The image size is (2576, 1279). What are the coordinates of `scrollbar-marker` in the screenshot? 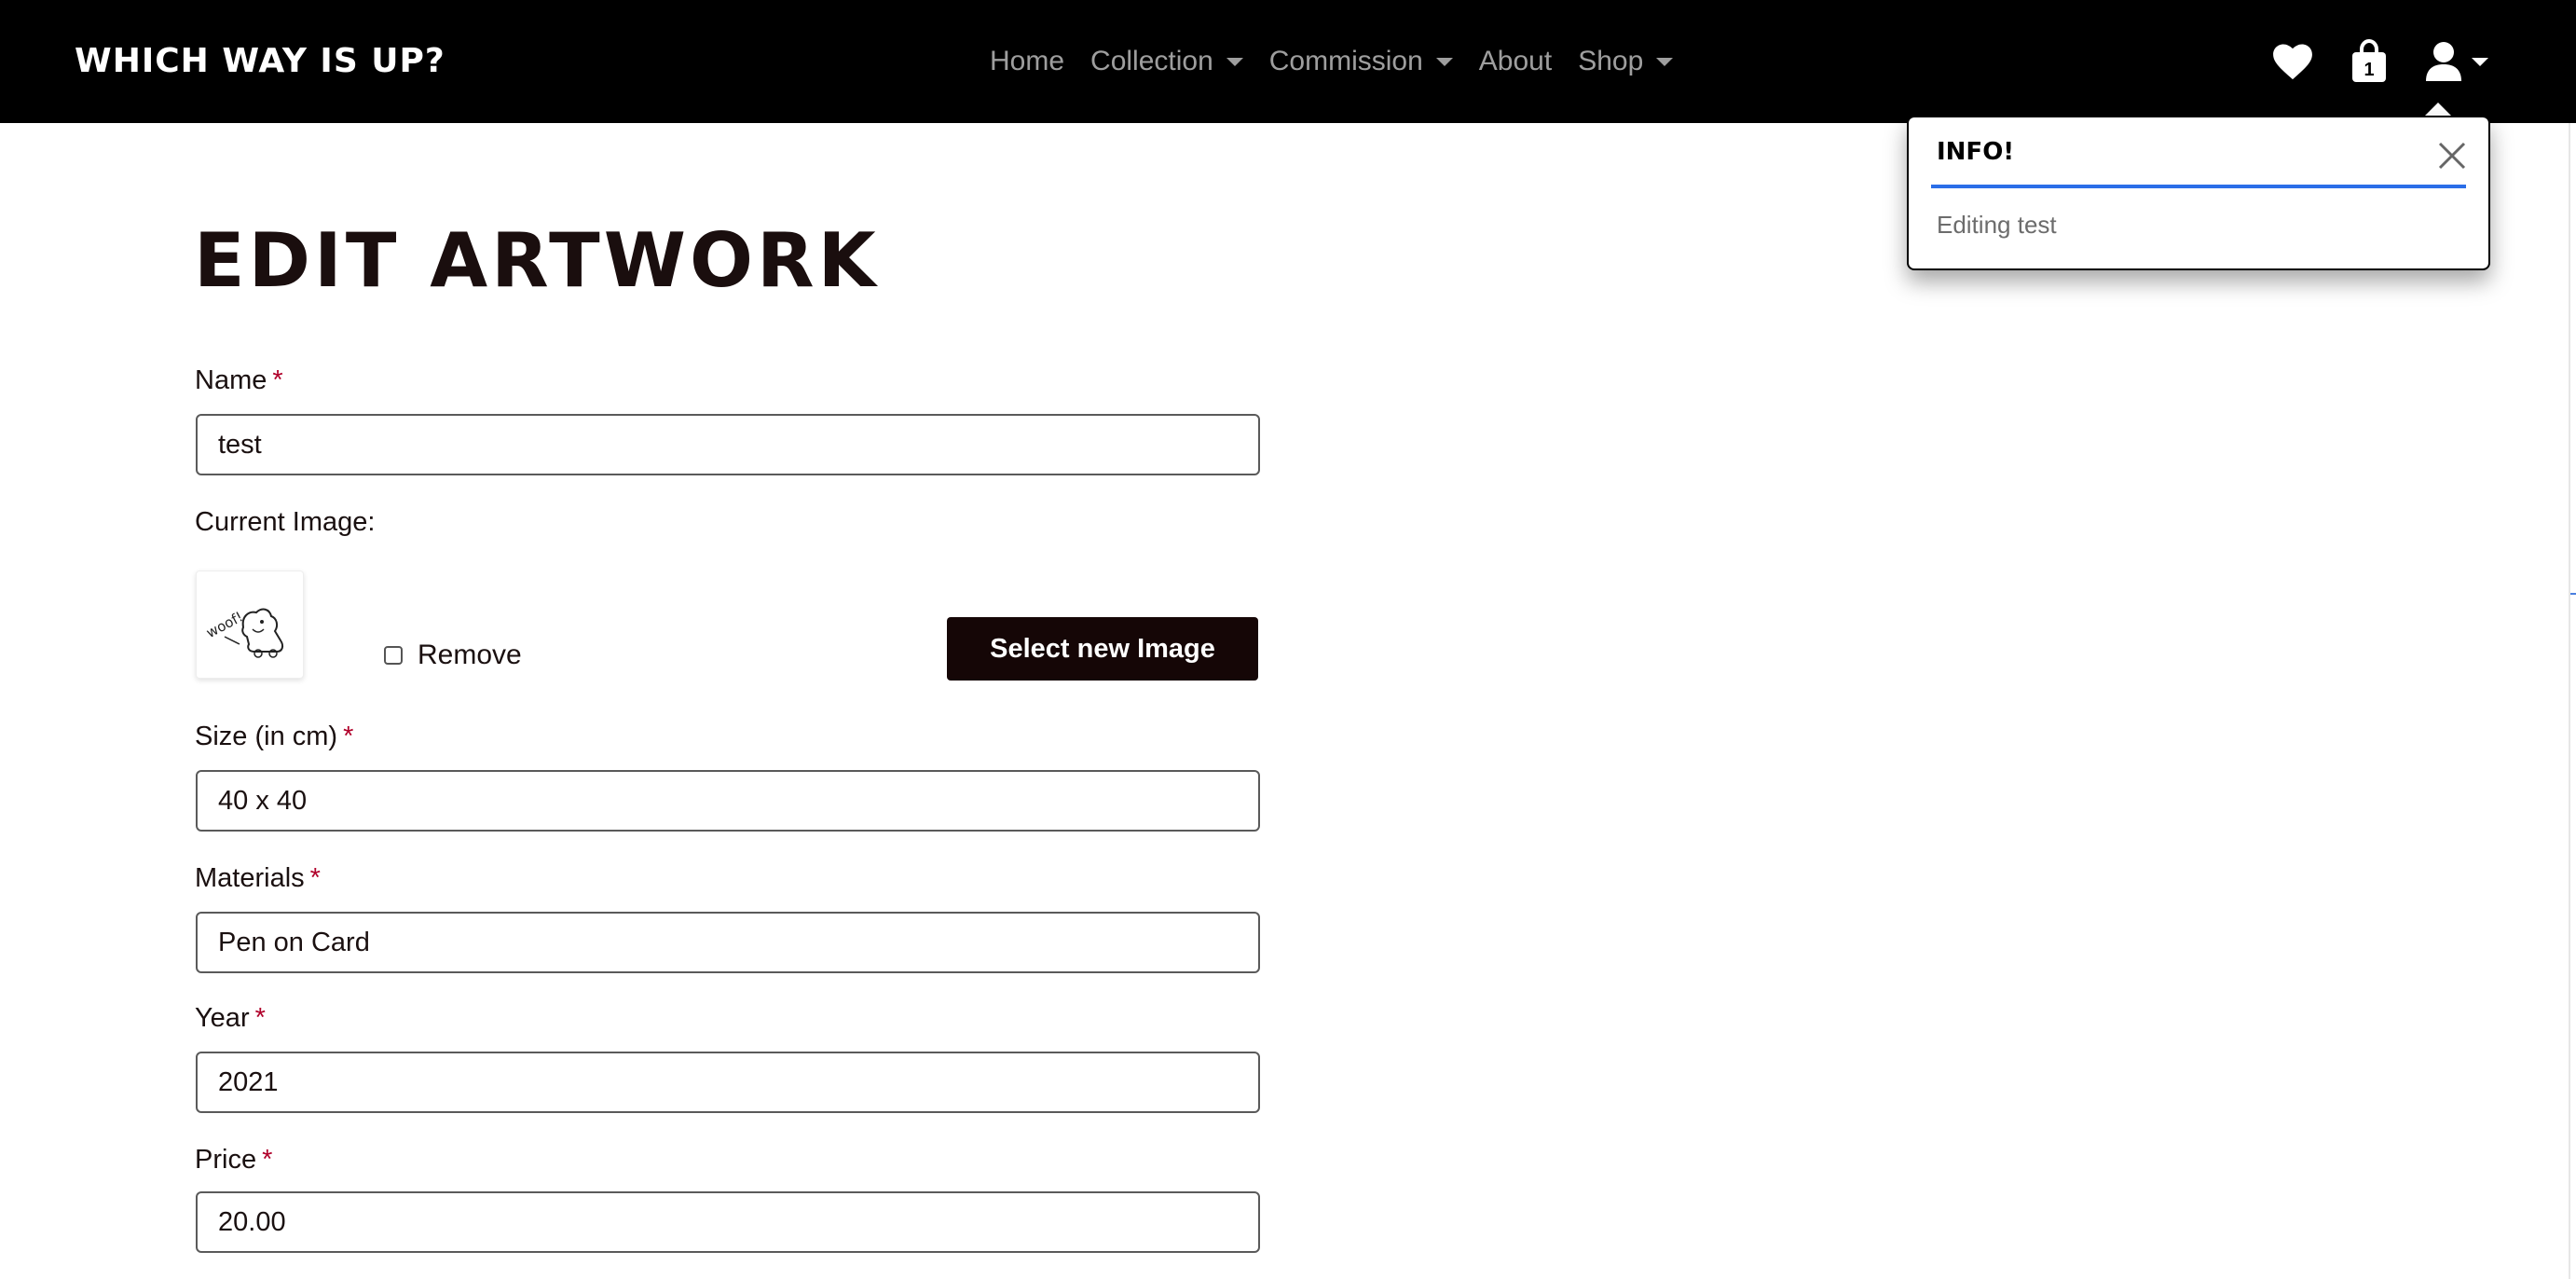 It's located at (2573, 594).